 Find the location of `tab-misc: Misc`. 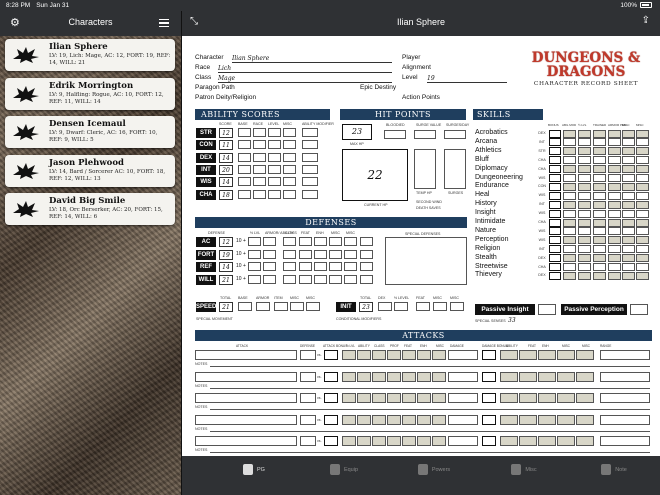

tab-misc: Misc is located at coordinates (524, 469).